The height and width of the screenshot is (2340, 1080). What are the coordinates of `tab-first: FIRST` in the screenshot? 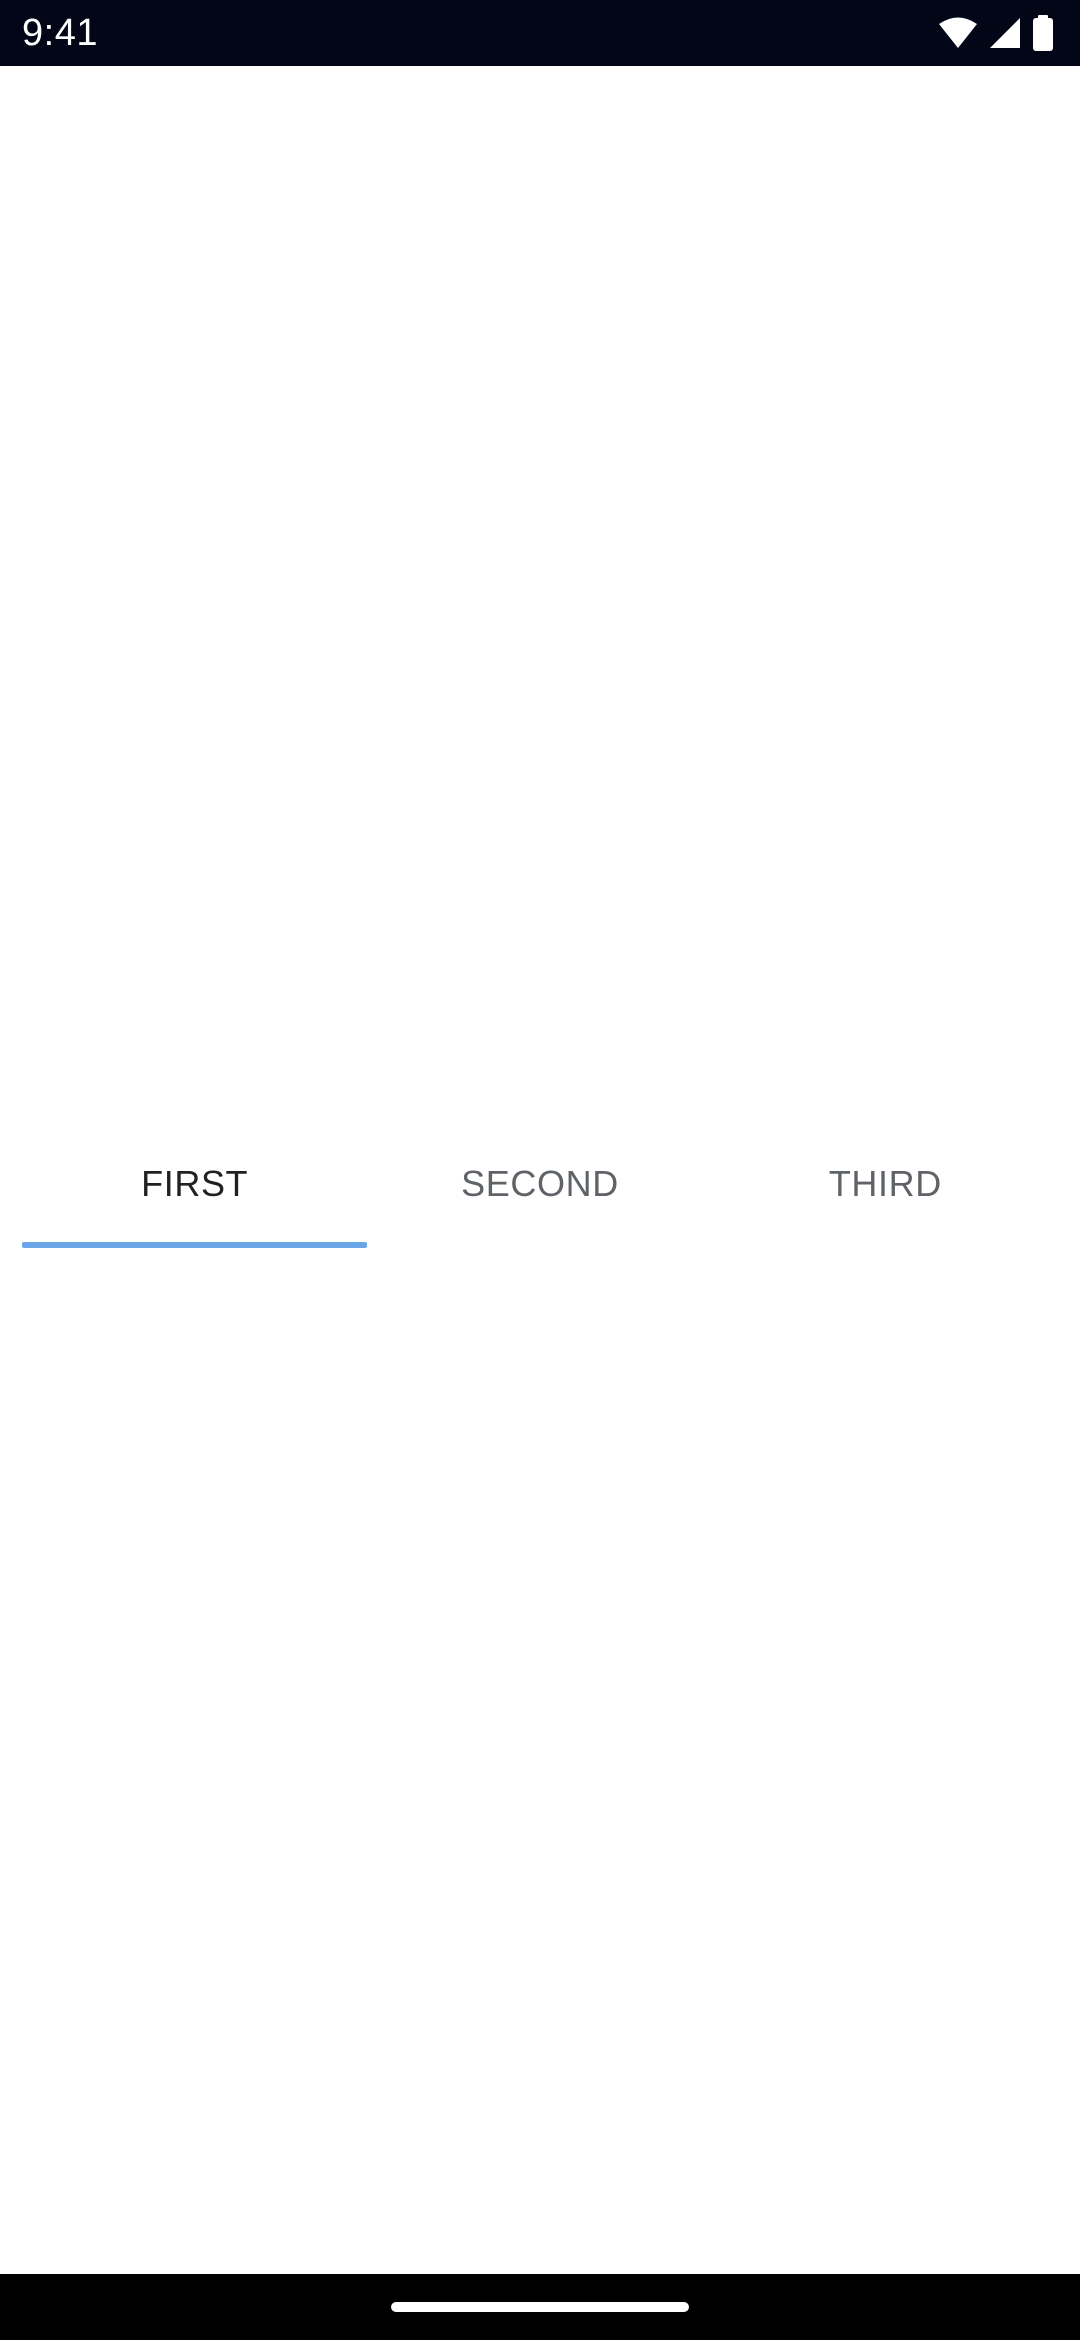 It's located at (195, 1184).